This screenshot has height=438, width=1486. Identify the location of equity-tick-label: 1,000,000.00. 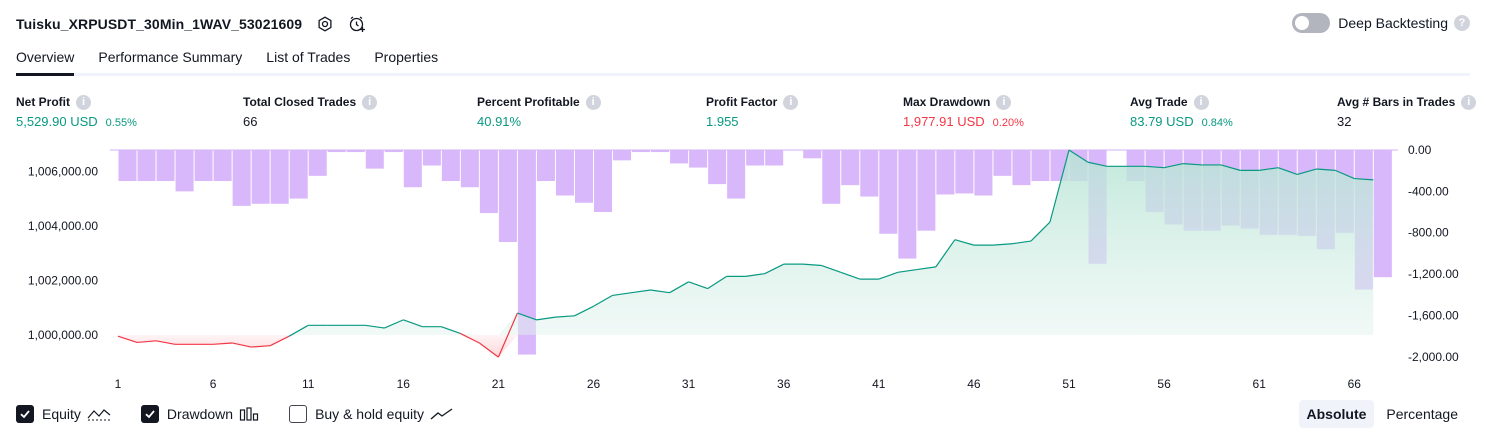
(63, 335).